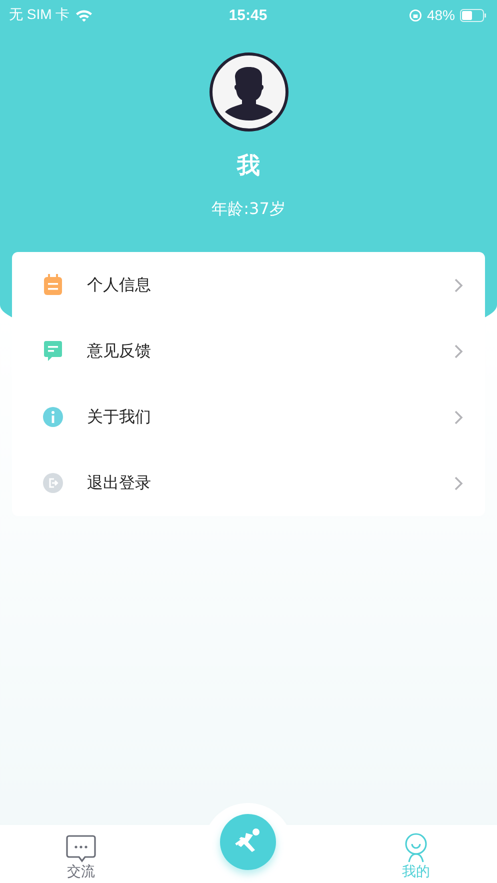 Image resolution: width=497 pixels, height=883 pixels. I want to click on tab-item: 交流, so click(81, 859).